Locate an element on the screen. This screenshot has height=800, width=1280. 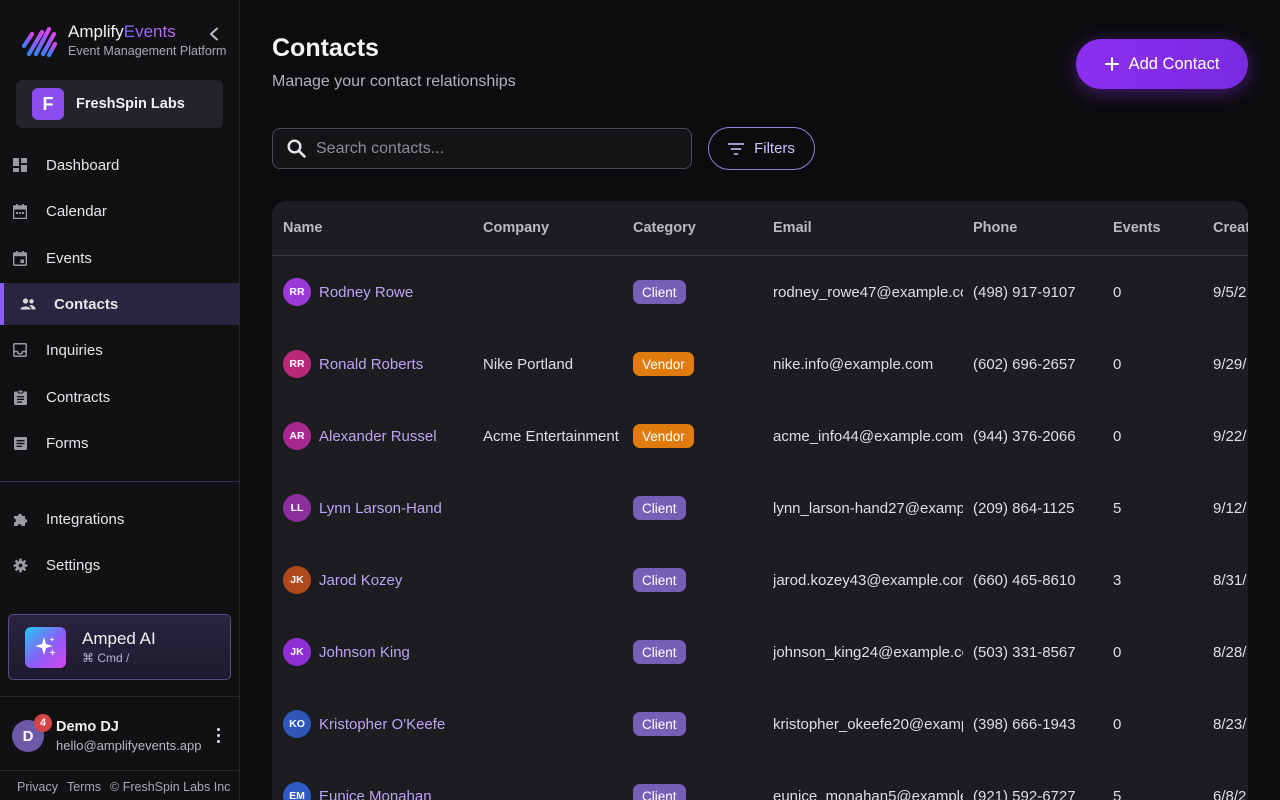
name-cell: EM Eunice Monahan is located at coordinates (380, 780).